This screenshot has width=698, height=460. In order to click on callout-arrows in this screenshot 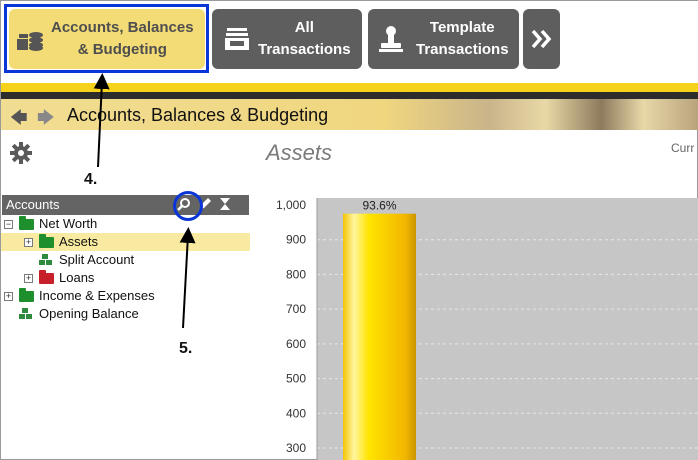, I will do `click(144, 201)`.